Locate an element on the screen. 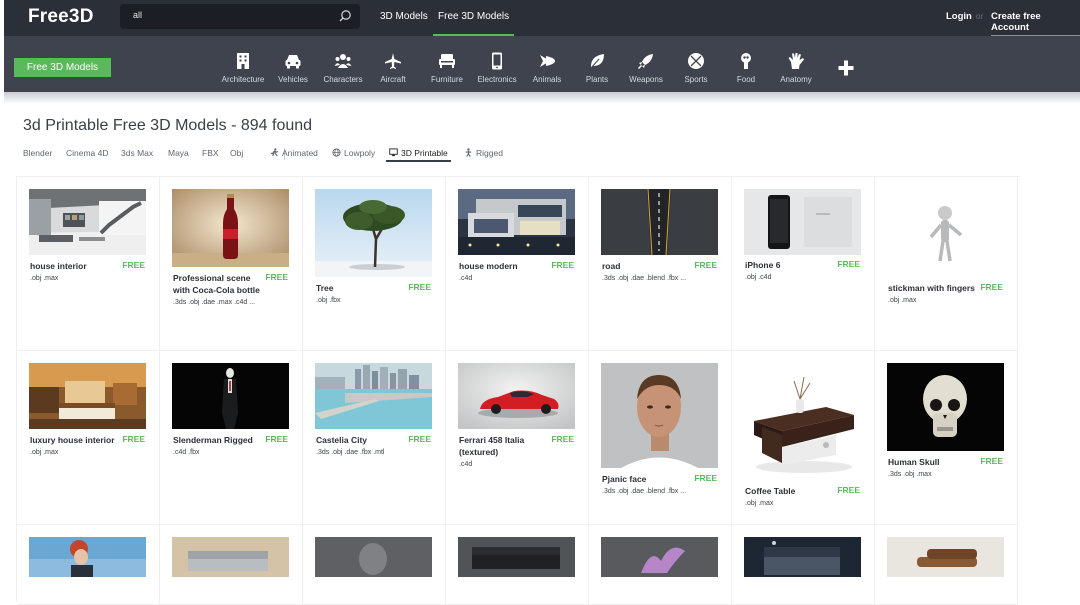 The width and height of the screenshot is (1080, 605). model-card: Slenderman Rigged FREE .c4d .fbx is located at coordinates (231, 438).